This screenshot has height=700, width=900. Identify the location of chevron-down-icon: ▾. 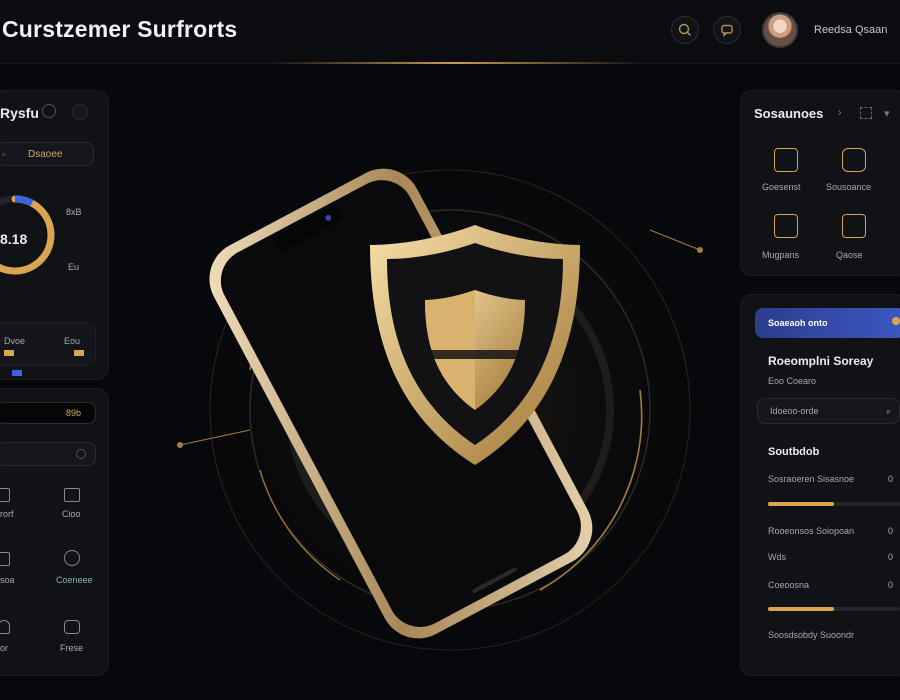
(887, 113).